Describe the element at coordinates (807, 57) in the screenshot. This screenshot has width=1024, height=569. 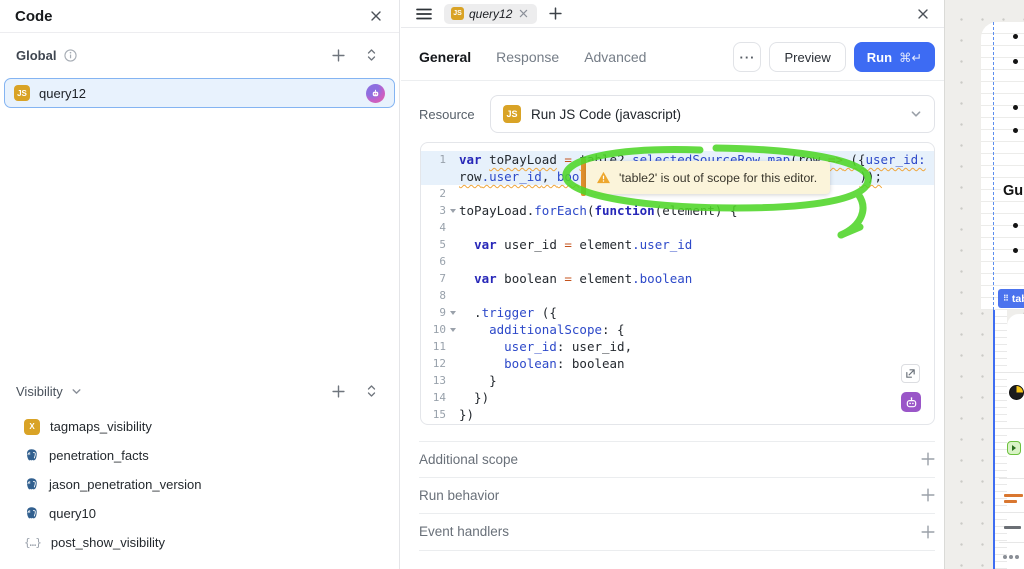
I see `preview-button: Preview` at that location.